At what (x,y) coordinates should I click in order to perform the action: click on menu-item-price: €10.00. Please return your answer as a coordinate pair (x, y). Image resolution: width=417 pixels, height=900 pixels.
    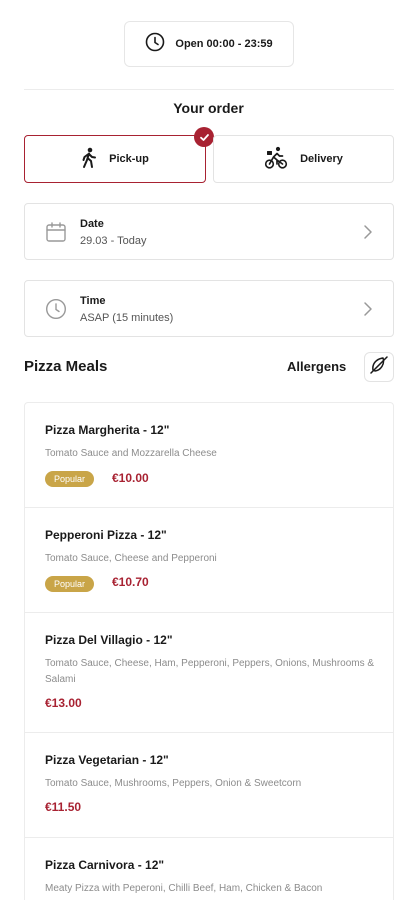
    Looking at the image, I should click on (130, 478).